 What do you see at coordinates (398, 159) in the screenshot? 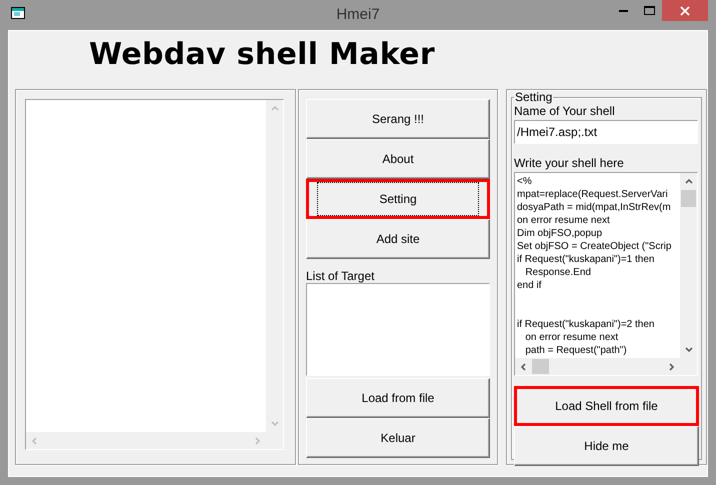
I see `action-button: About` at bounding box center [398, 159].